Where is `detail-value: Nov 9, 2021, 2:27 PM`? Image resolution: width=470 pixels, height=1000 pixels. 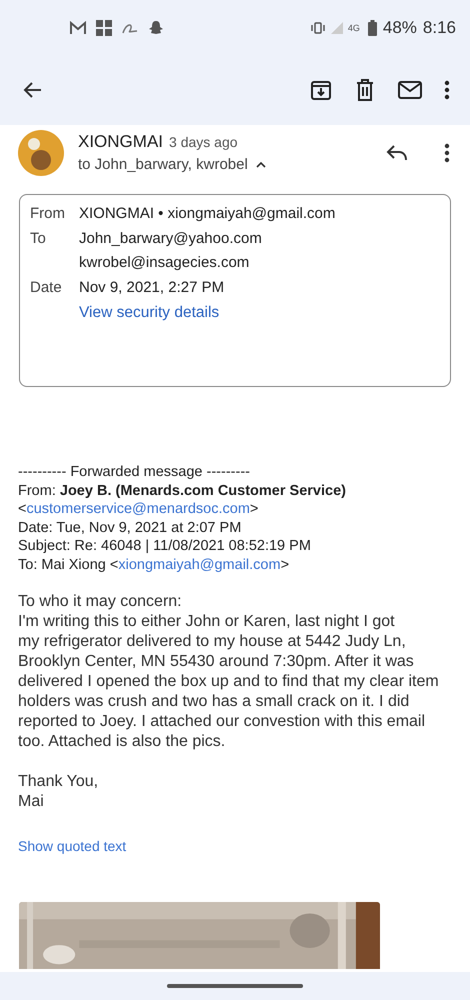 detail-value: Nov 9, 2021, 2:27 PM is located at coordinates (151, 287).